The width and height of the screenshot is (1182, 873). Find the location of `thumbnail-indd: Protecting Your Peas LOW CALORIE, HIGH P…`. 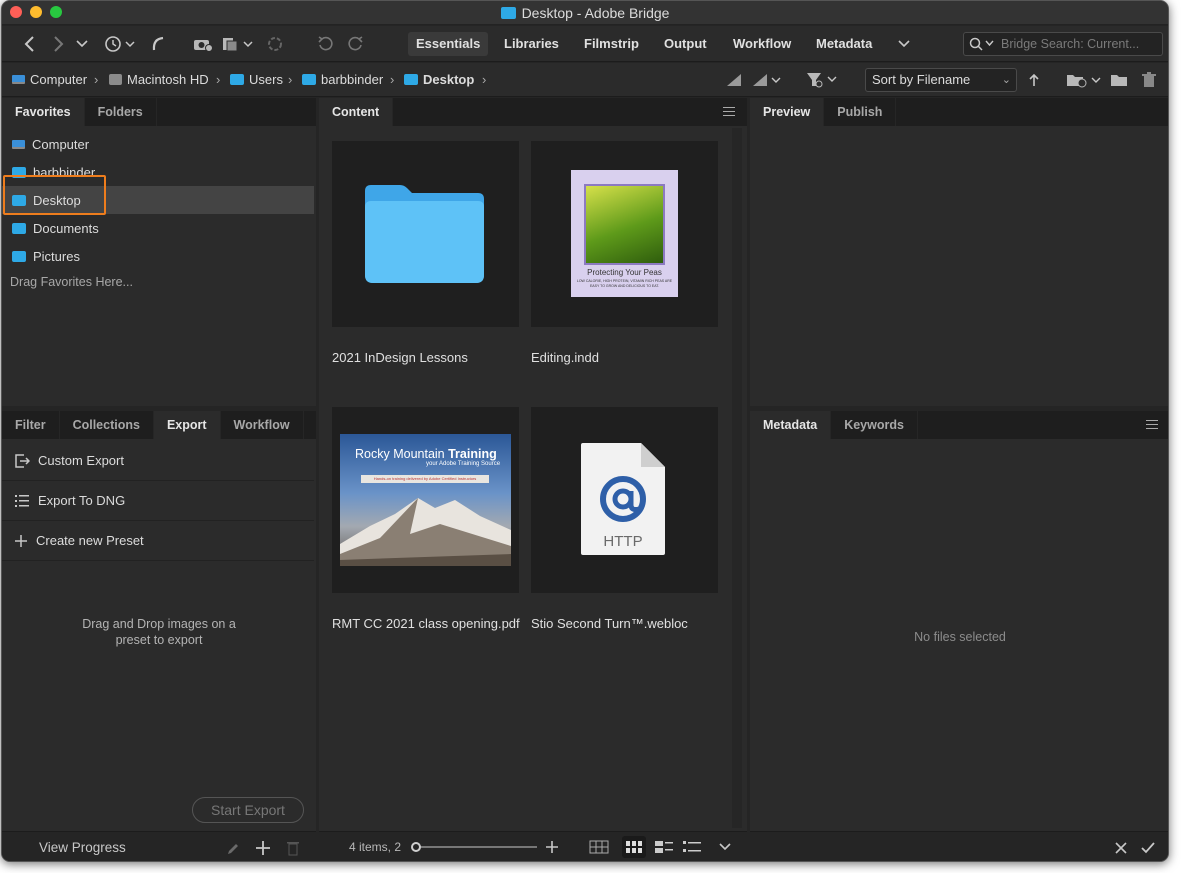

thumbnail-indd: Protecting Your Peas LOW CALORIE, HIGH P… is located at coordinates (624, 234).